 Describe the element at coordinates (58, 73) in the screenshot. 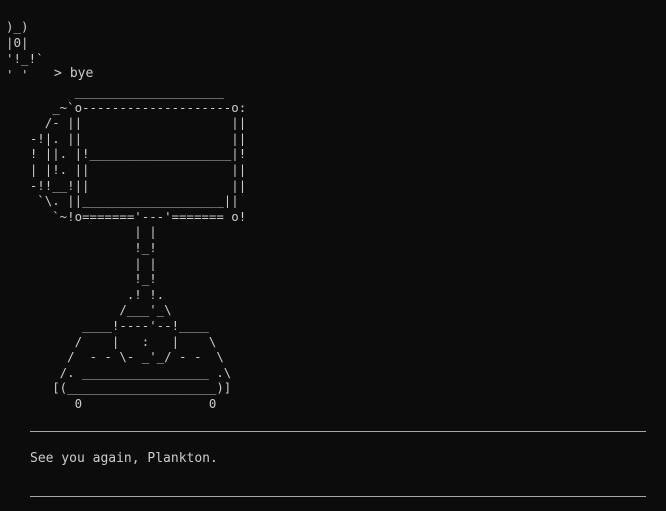

I see `prompt-symbol: >` at that location.